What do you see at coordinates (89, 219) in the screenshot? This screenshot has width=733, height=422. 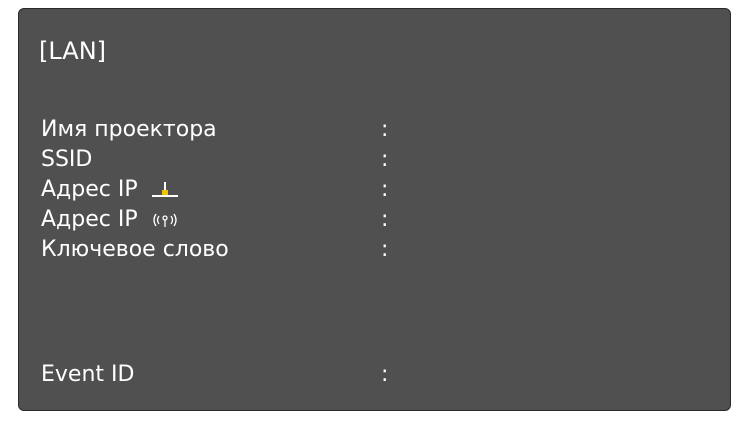 I see `info-label-ip-wireless: Адрес IP` at bounding box center [89, 219].